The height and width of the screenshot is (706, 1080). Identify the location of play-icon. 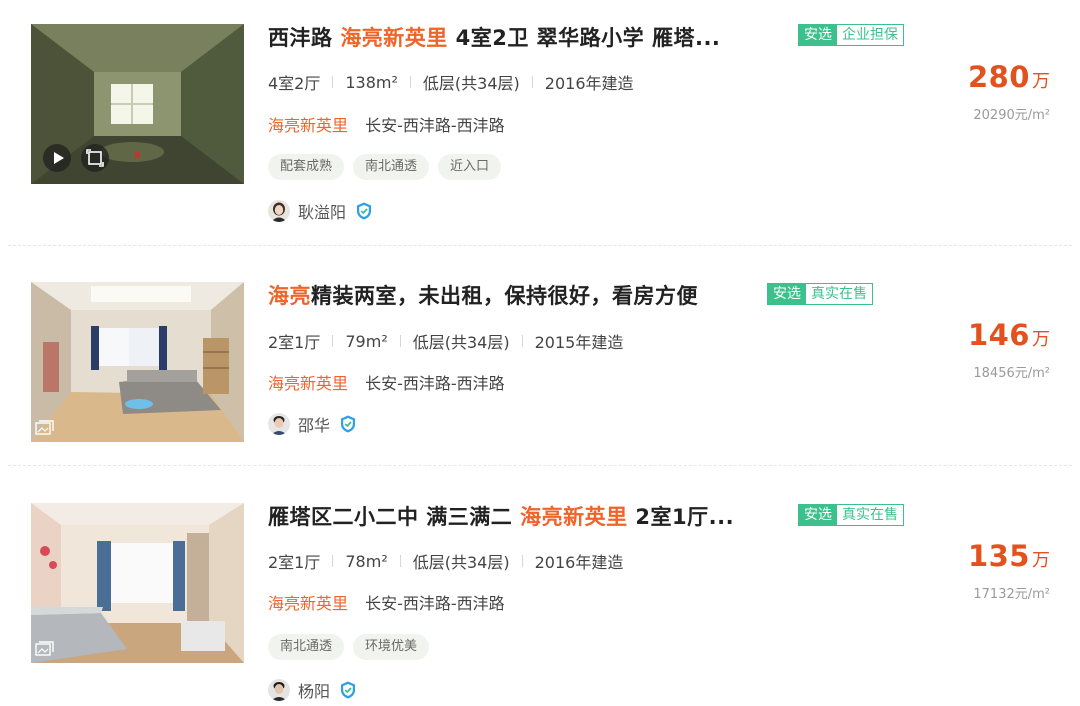
(59, 158).